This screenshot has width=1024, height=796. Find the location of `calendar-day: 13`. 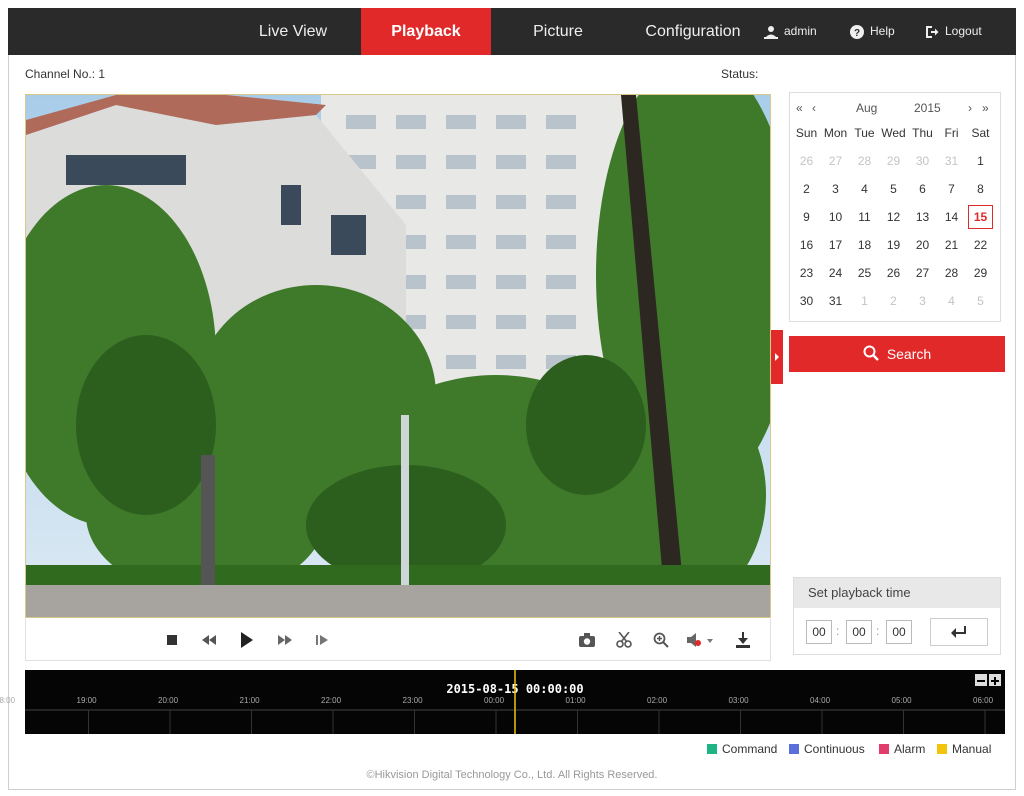

calendar-day: 13 is located at coordinates (922, 217).